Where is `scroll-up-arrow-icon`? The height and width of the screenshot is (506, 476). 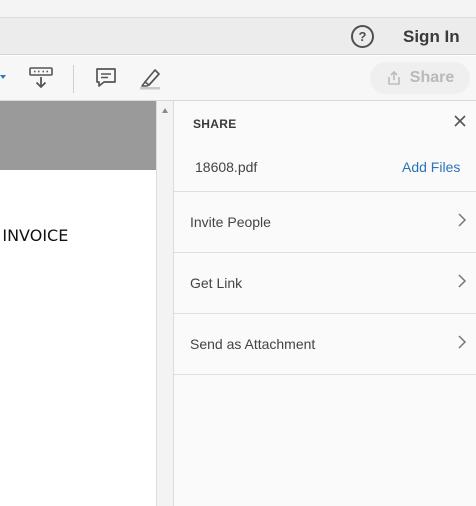 scroll-up-arrow-icon is located at coordinates (165, 110).